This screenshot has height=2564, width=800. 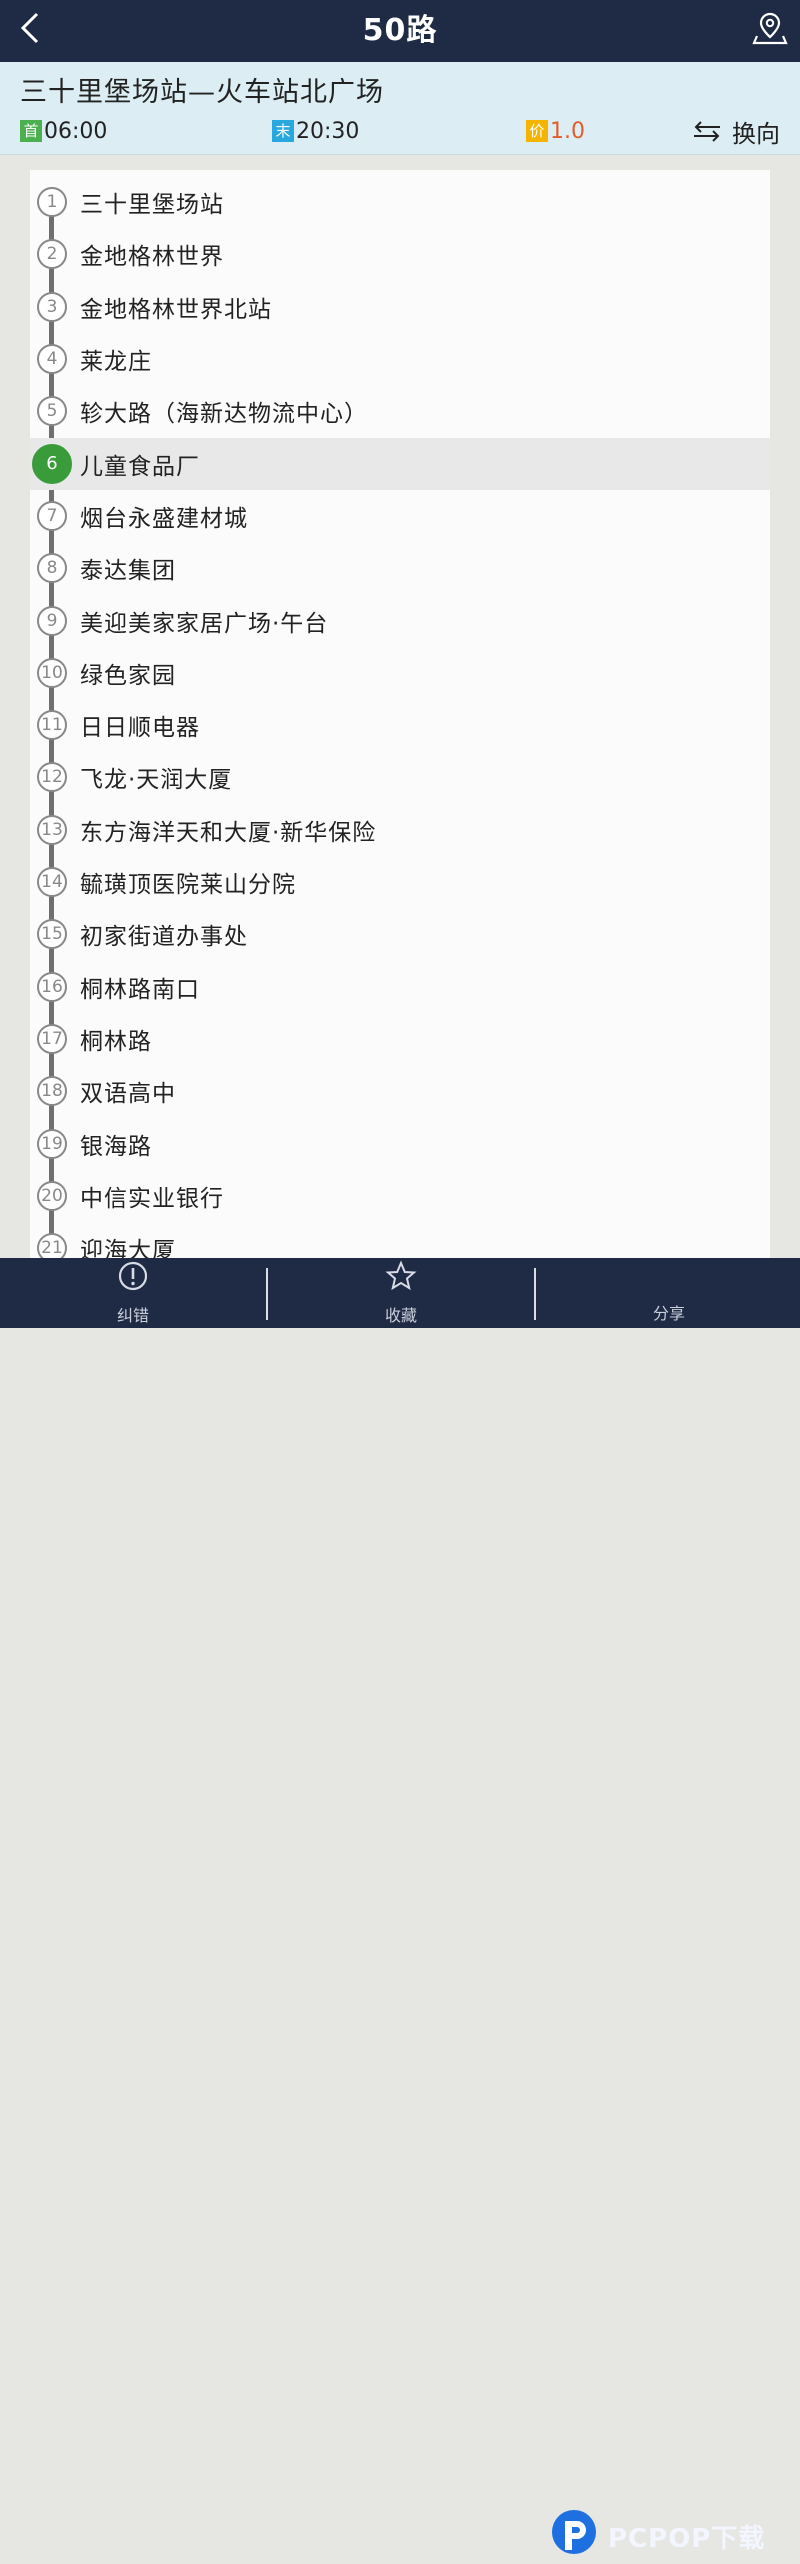 I want to click on stop-name: 美迎美家家居广场·午台, so click(x=204, y=623).